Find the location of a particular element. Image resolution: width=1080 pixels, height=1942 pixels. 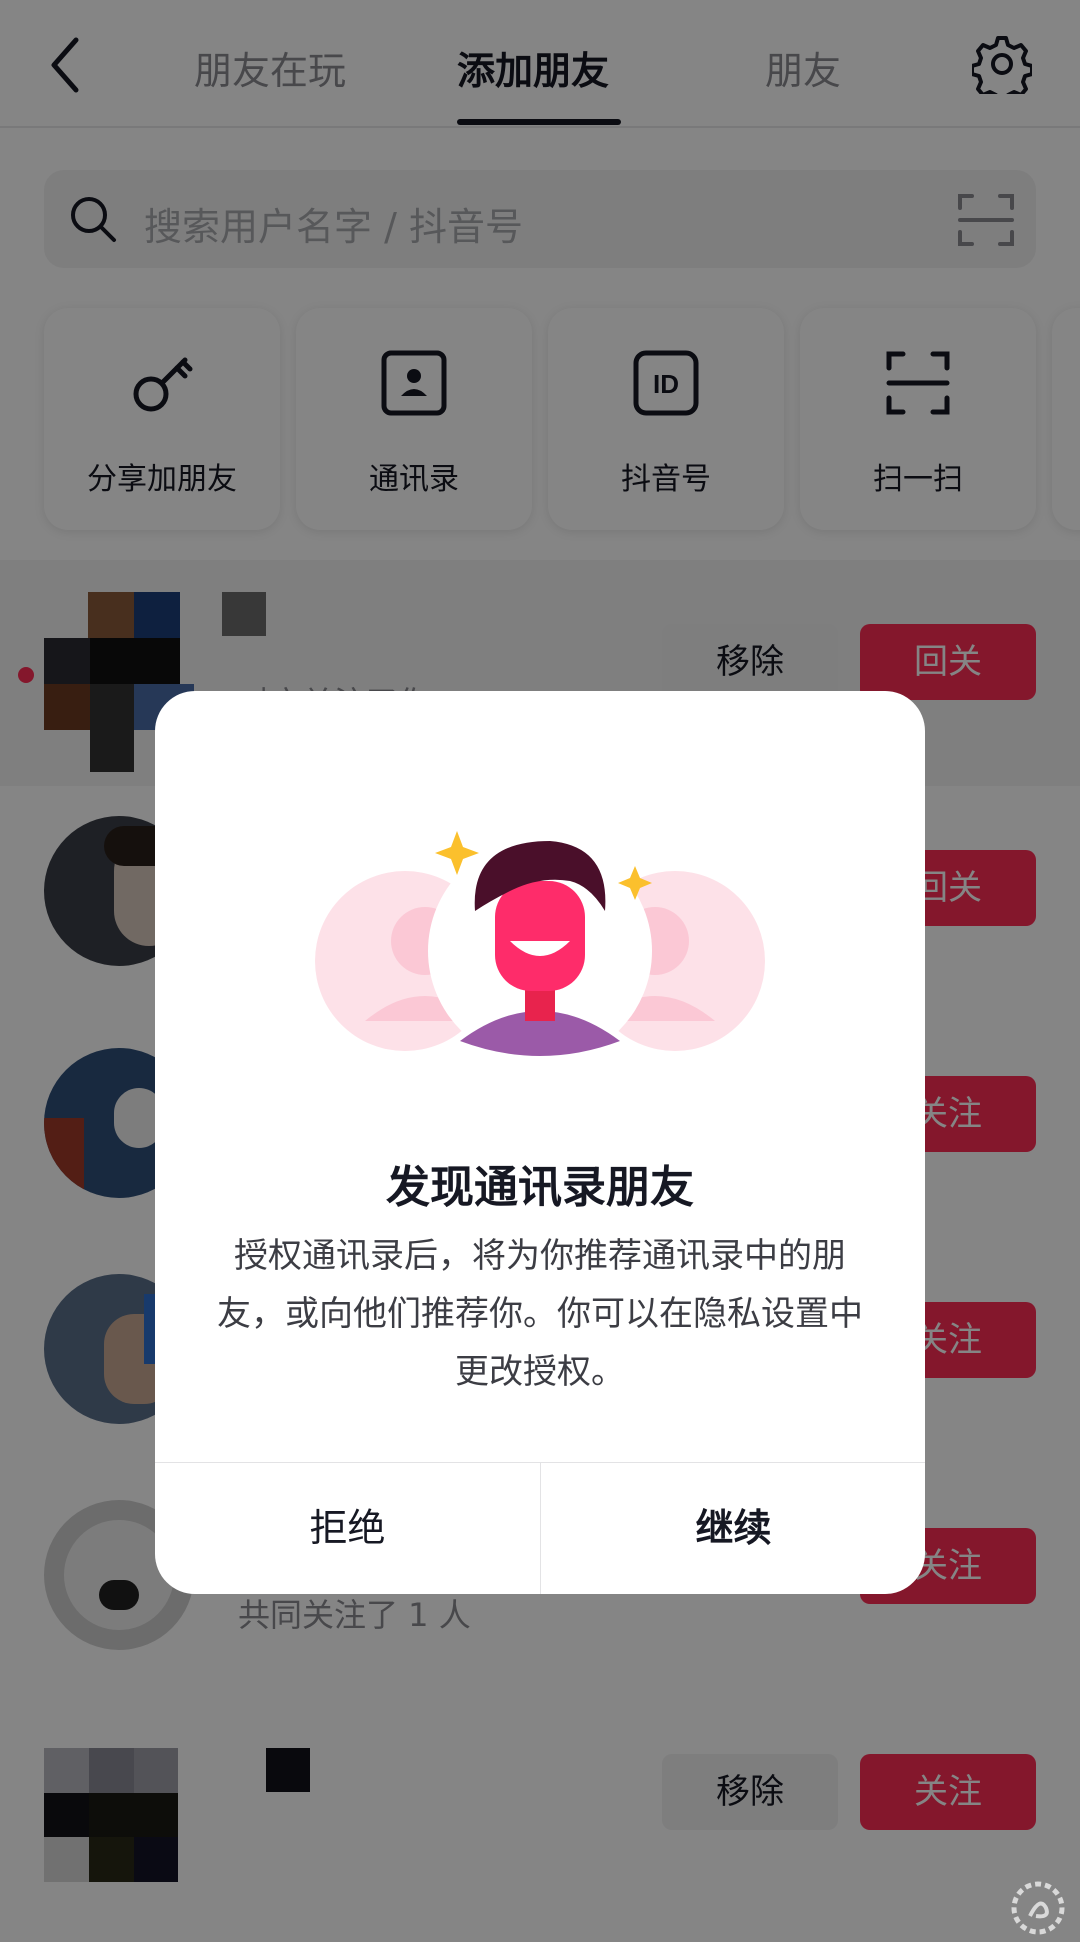

dialog-title: 发现通讯录朋友 is located at coordinates (540, 1187).